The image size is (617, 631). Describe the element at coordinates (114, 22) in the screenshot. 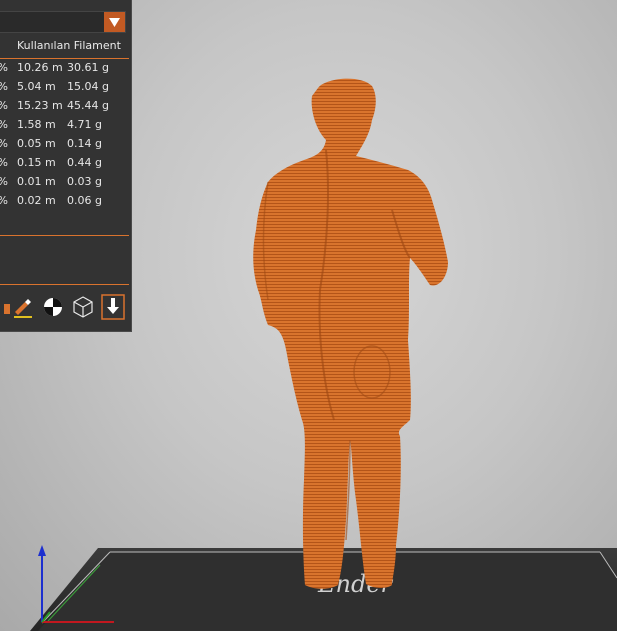

I see `chevron-down-icon` at that location.